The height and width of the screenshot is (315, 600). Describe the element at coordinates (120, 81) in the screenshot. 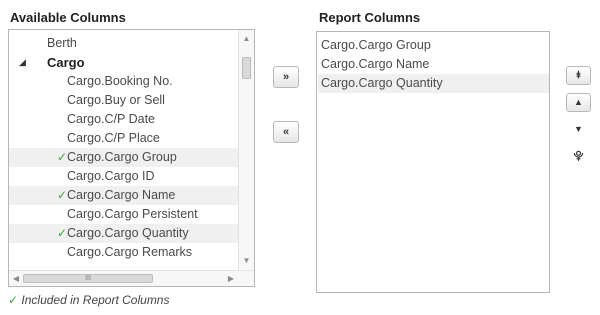

I see `available-item-label: Cargo.Booking No.` at that location.